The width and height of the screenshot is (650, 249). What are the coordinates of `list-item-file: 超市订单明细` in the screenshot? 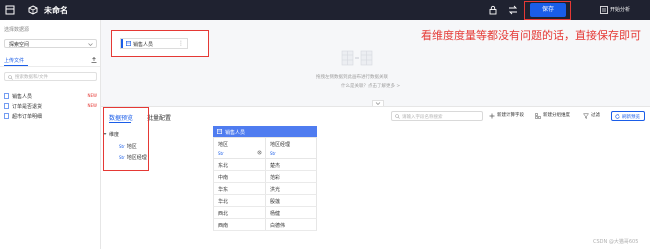 It's located at (50, 116).